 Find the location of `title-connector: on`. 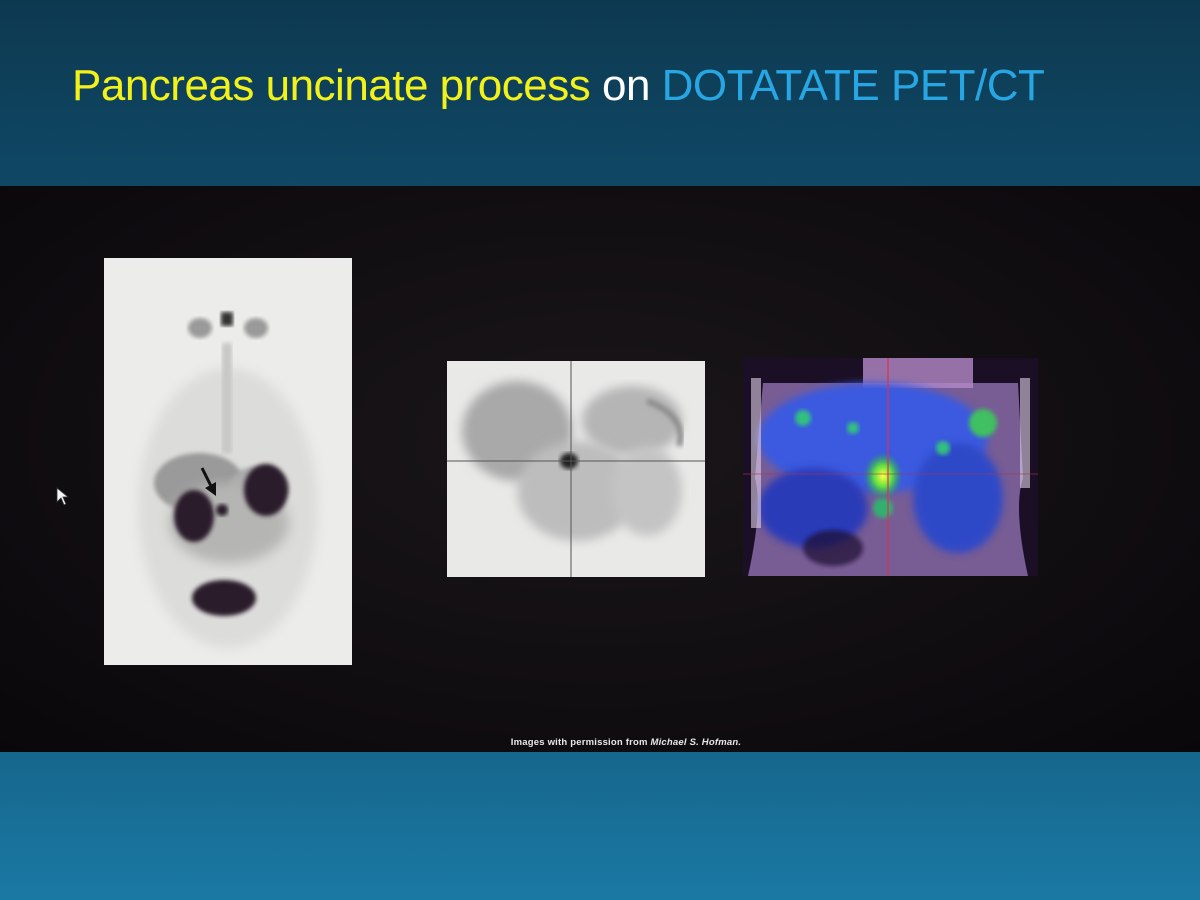

title-connector: on is located at coordinates (626, 85).